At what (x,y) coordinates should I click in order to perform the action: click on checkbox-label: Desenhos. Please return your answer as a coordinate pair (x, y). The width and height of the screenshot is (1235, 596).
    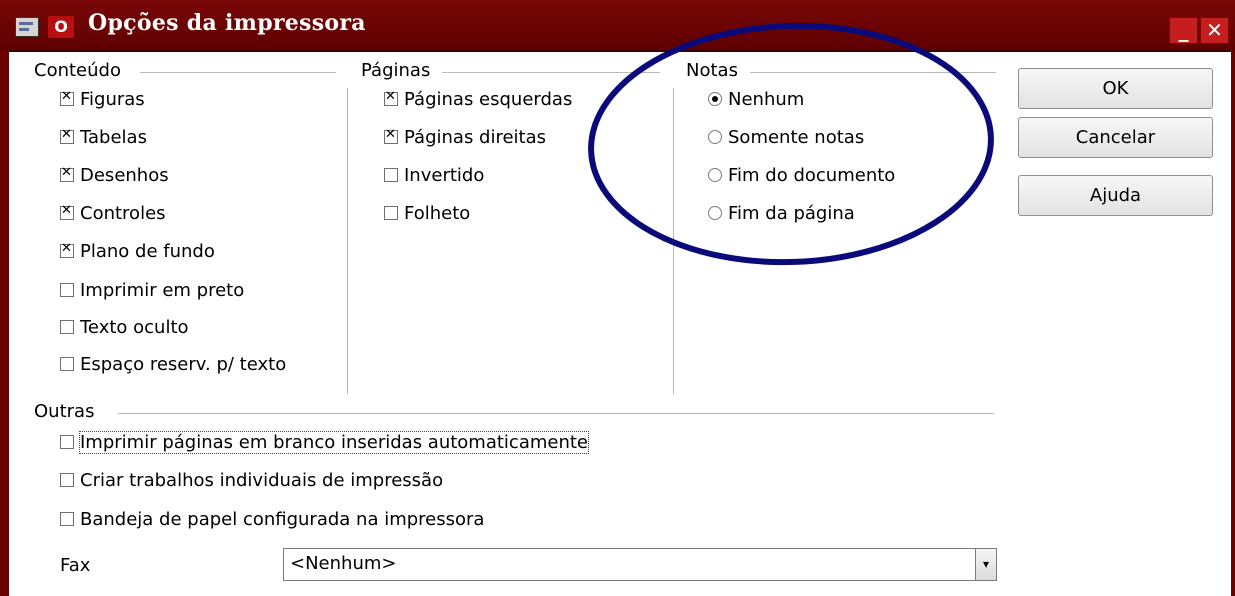
    Looking at the image, I should click on (124, 175).